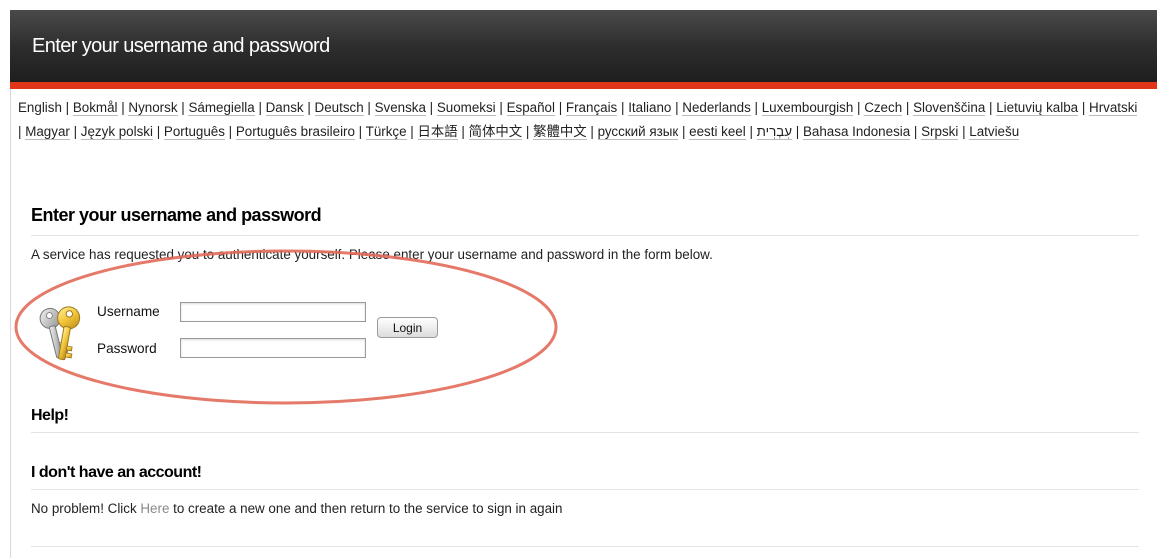 The image size is (1157, 558). Describe the element at coordinates (437, 131) in the screenshot. I see `language-link: 日本語` at that location.